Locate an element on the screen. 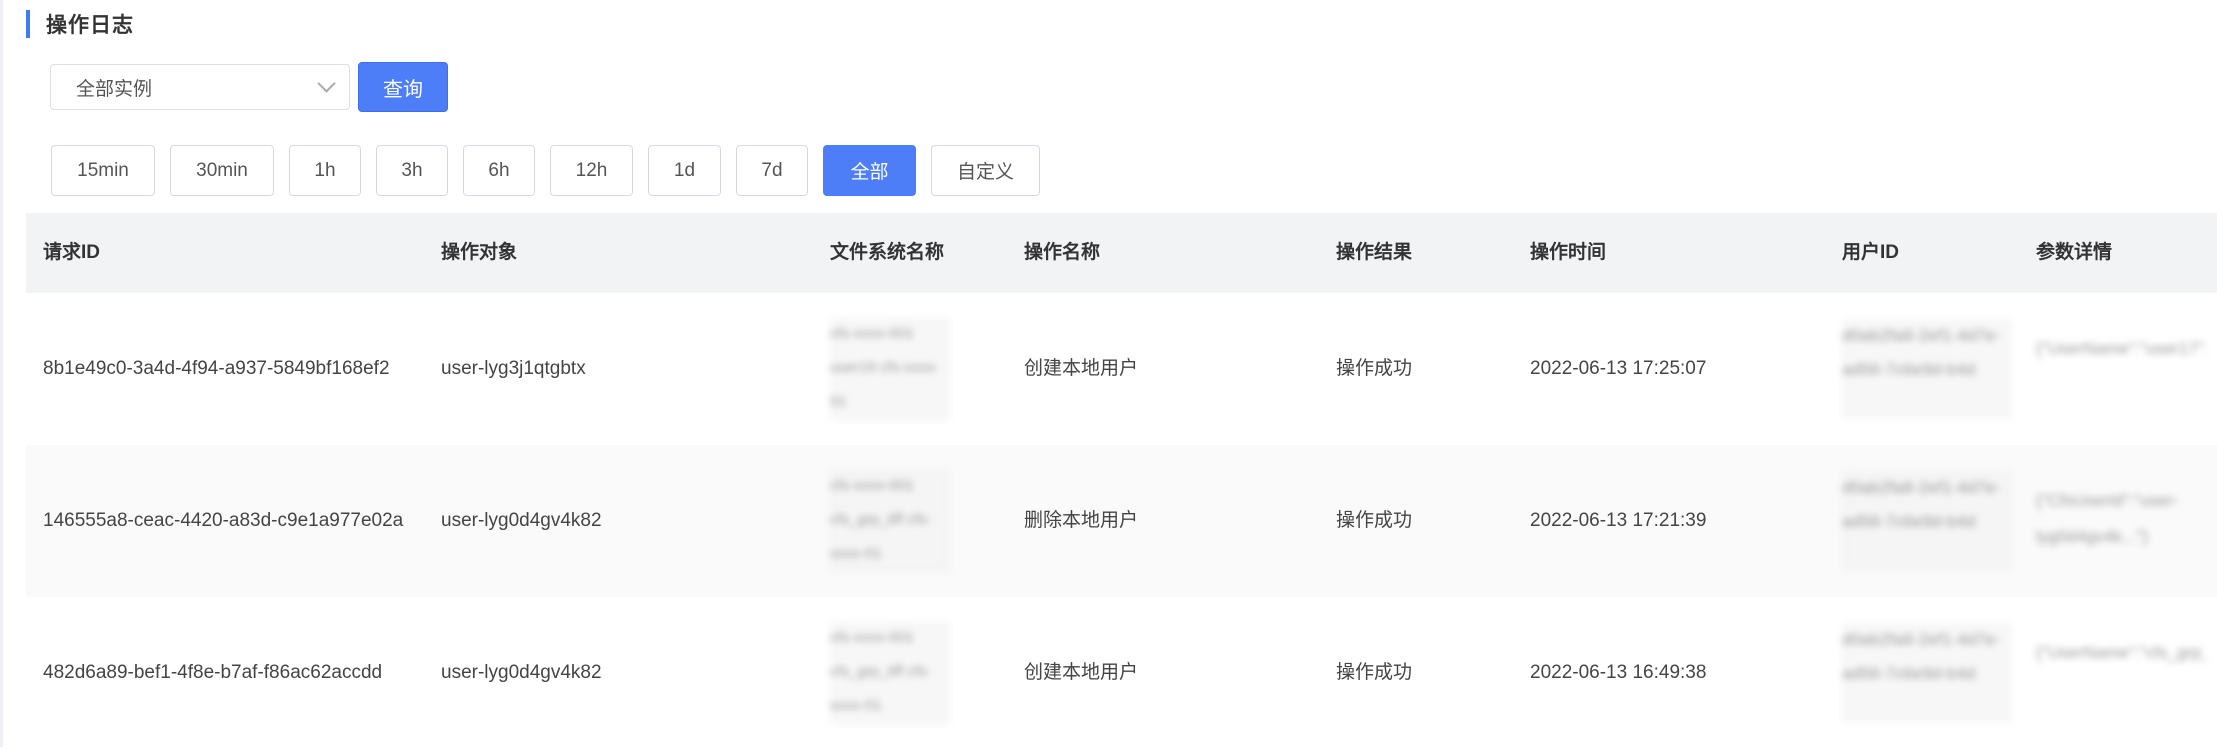 The width and height of the screenshot is (2217, 749). cell-target: user-lyg3j1qtgbtx is located at coordinates (513, 368).